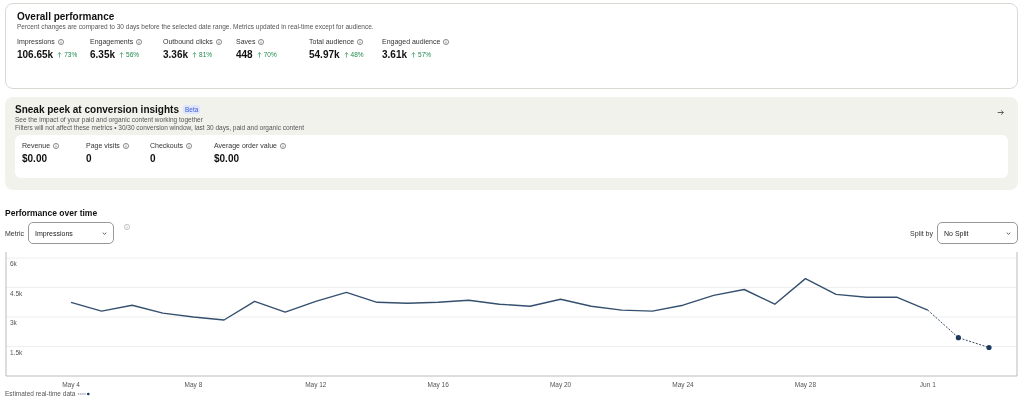  I want to click on metric-value: 54.97k, so click(324, 54).